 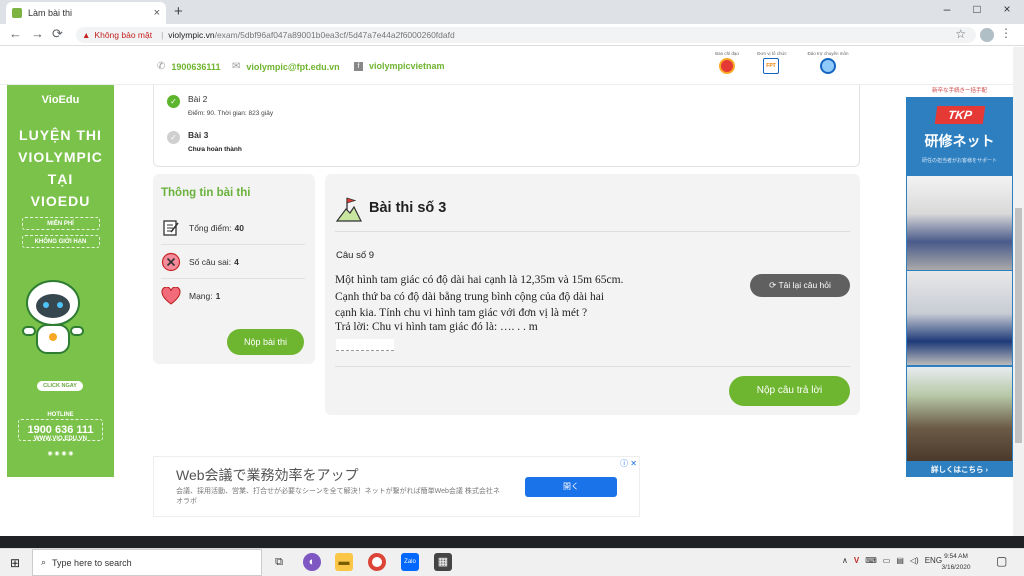 I want to click on ad-choices-icon: ⓘ ✕, so click(x=628, y=463).